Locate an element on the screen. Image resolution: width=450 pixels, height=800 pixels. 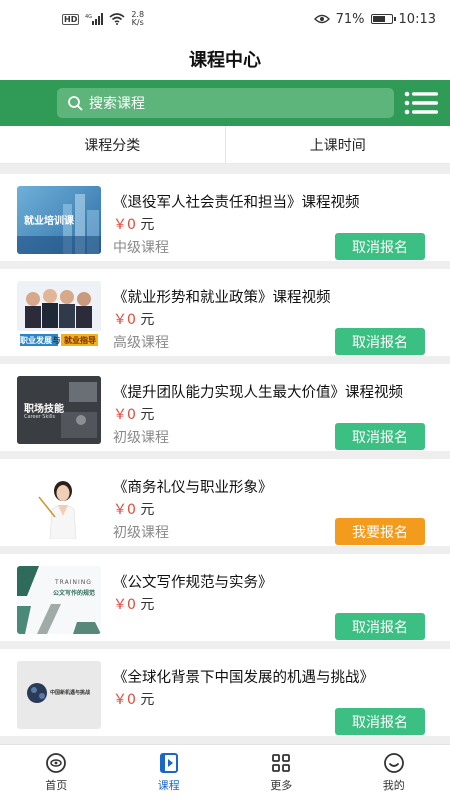
course-title: 《提升团队能力实现人生最大价值》课程视频 is located at coordinates (258, 393).